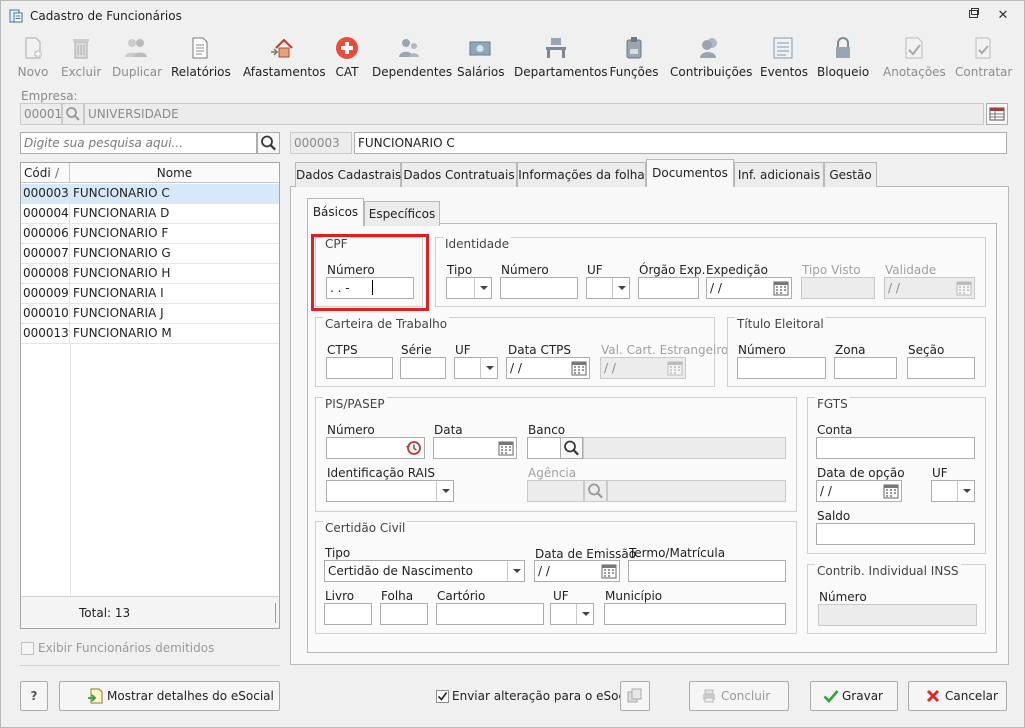 This screenshot has height=728, width=1025. What do you see at coordinates (843, 57) in the screenshot?
I see `toolbar-bloqueio-button: Bloqueio` at bounding box center [843, 57].